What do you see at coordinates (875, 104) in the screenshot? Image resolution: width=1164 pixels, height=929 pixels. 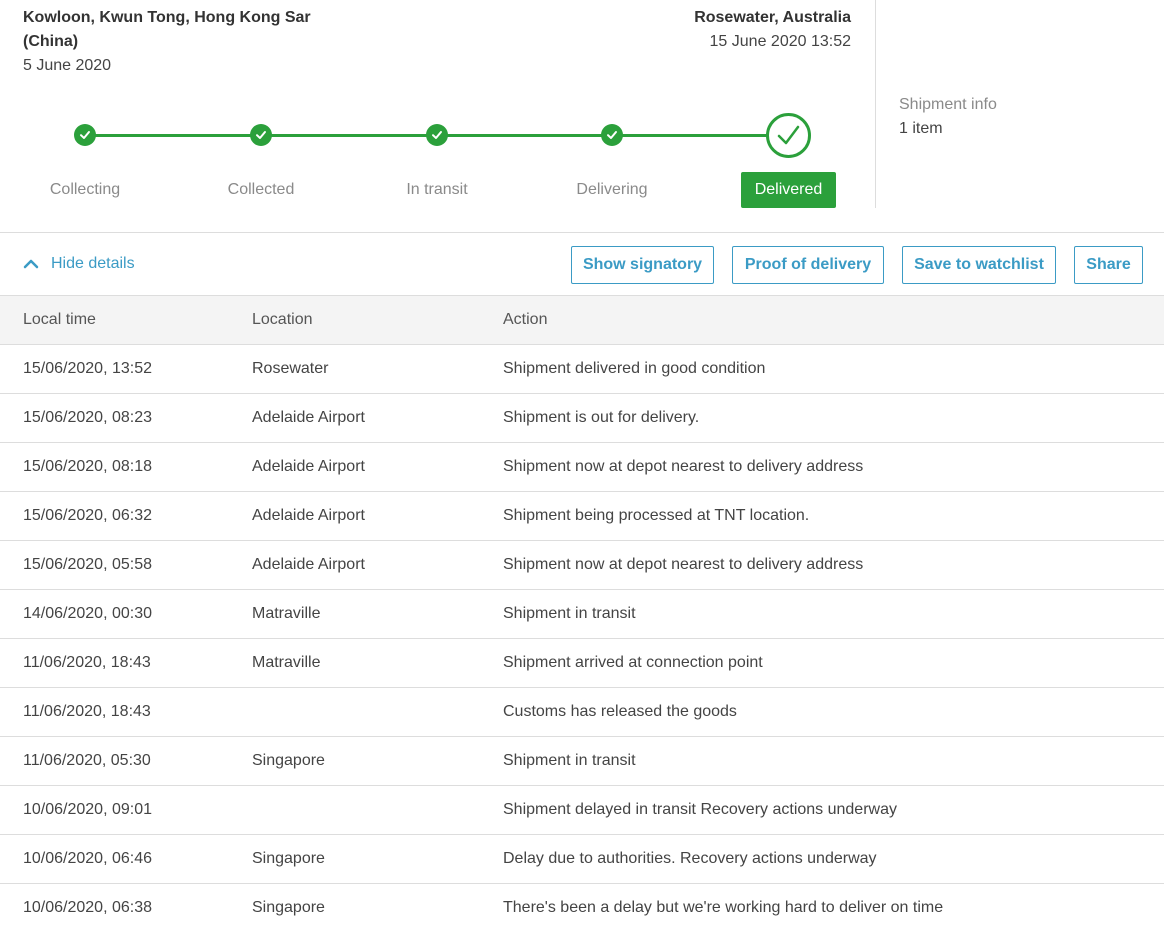 I see `summary-divider` at bounding box center [875, 104].